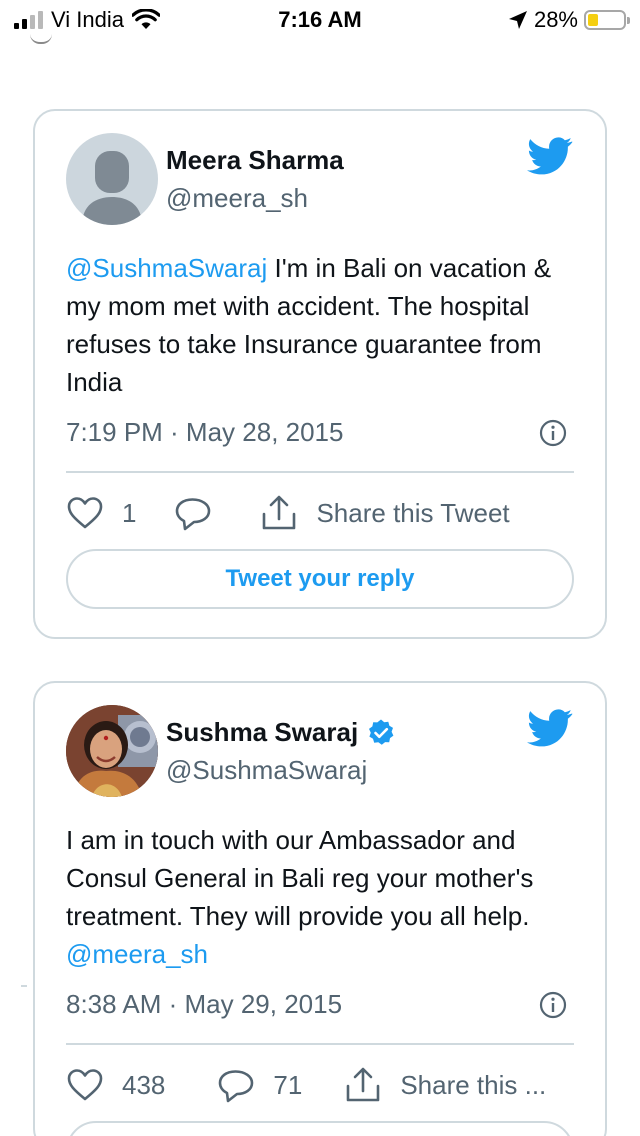 Image resolution: width=640 pixels, height=1136 pixels. What do you see at coordinates (41, 39) in the screenshot?
I see `previous-content-edge` at bounding box center [41, 39].